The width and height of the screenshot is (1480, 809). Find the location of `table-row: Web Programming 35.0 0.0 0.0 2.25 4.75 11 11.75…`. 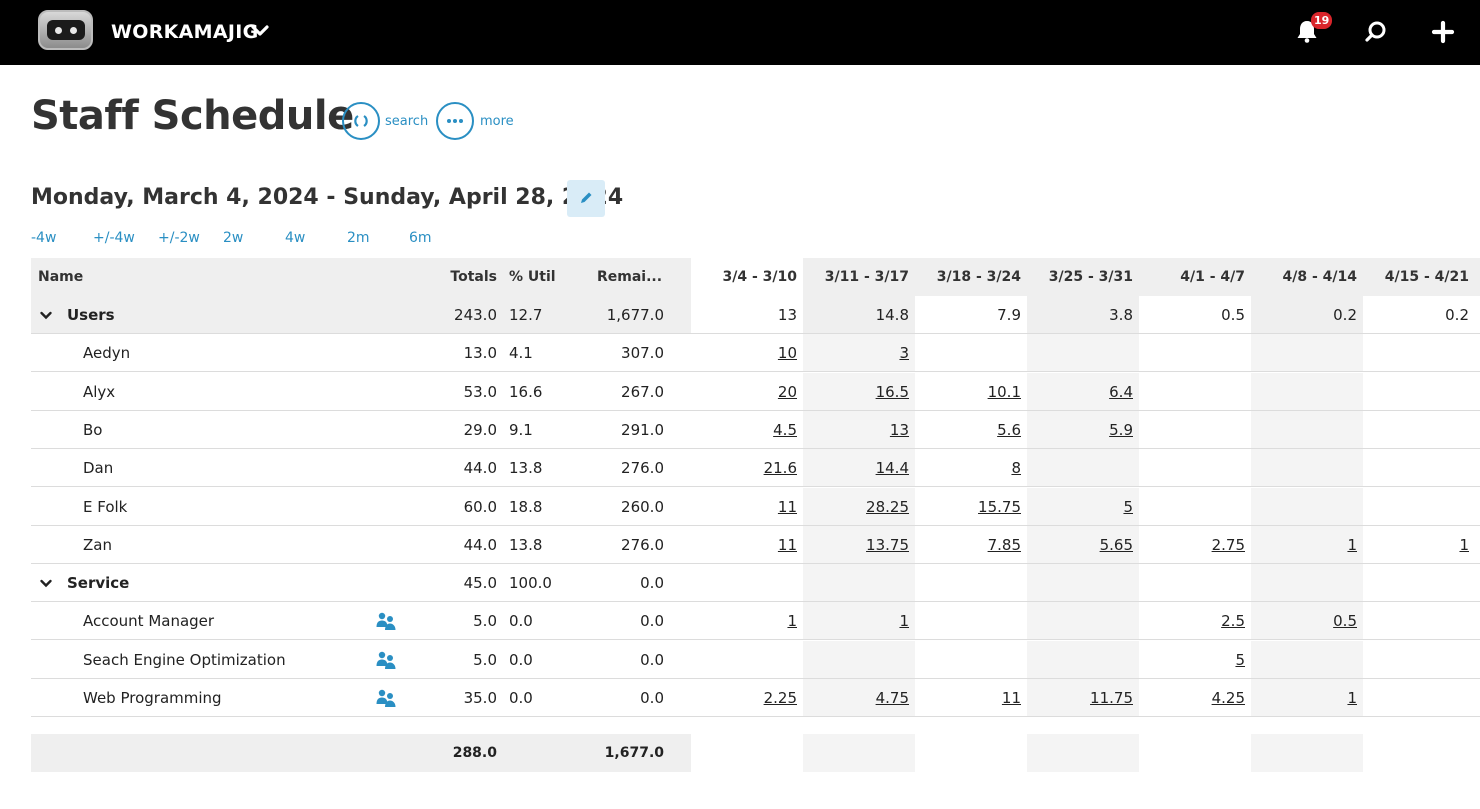

table-row: Web Programming 35.0 0.0 0.0 2.25 4.75 11 11.75… is located at coordinates (755, 698).